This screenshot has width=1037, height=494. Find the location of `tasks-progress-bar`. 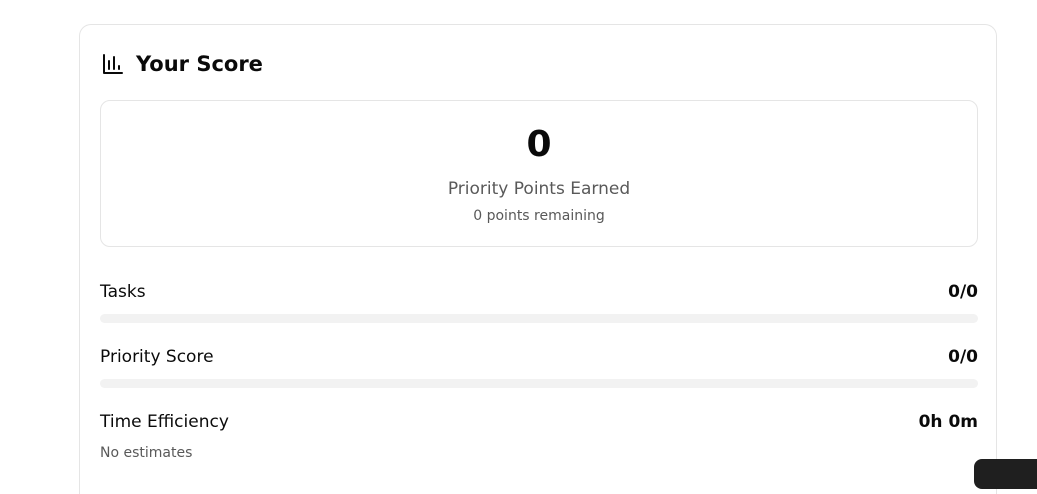

tasks-progress-bar is located at coordinates (539, 318).